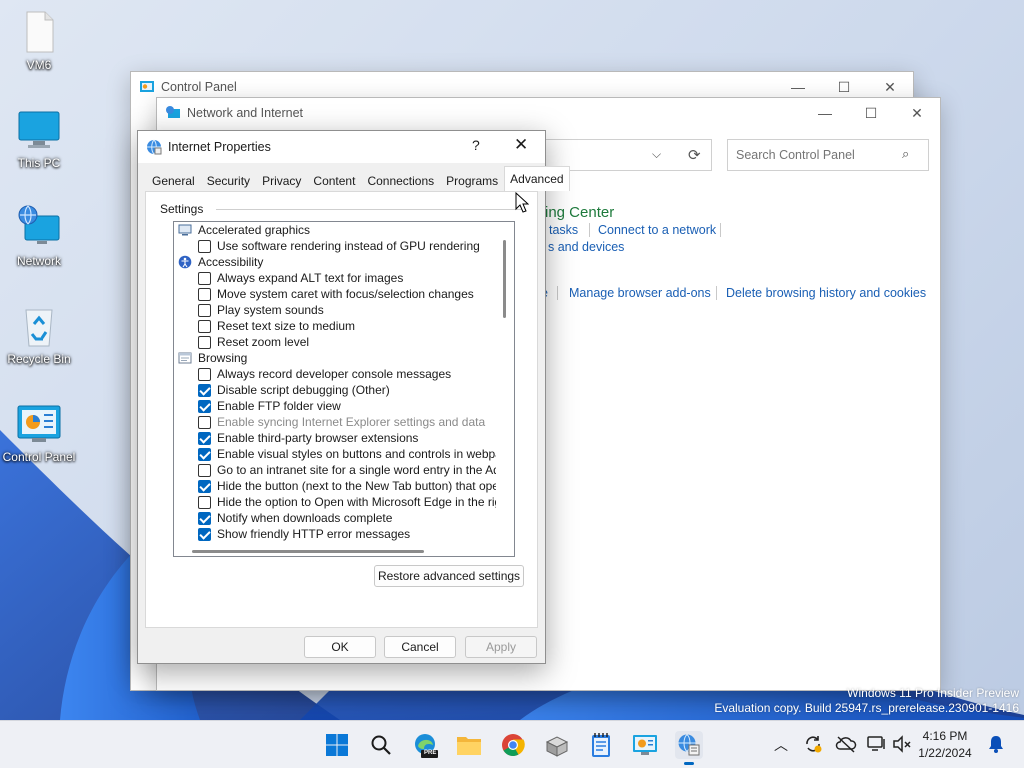  Describe the element at coordinates (945, 745) in the screenshot. I see `taskbar-clock: 4:16 PM 1/22/2024` at that location.